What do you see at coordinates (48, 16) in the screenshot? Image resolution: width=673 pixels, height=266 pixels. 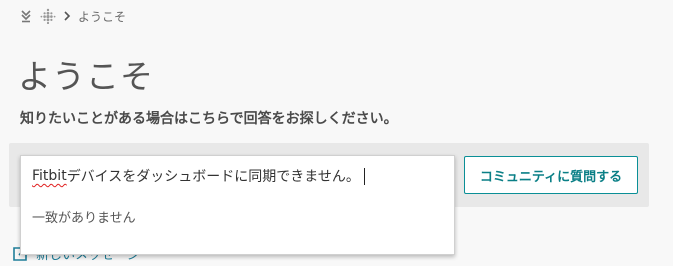 I see `fitbit-logo-icon` at bounding box center [48, 16].